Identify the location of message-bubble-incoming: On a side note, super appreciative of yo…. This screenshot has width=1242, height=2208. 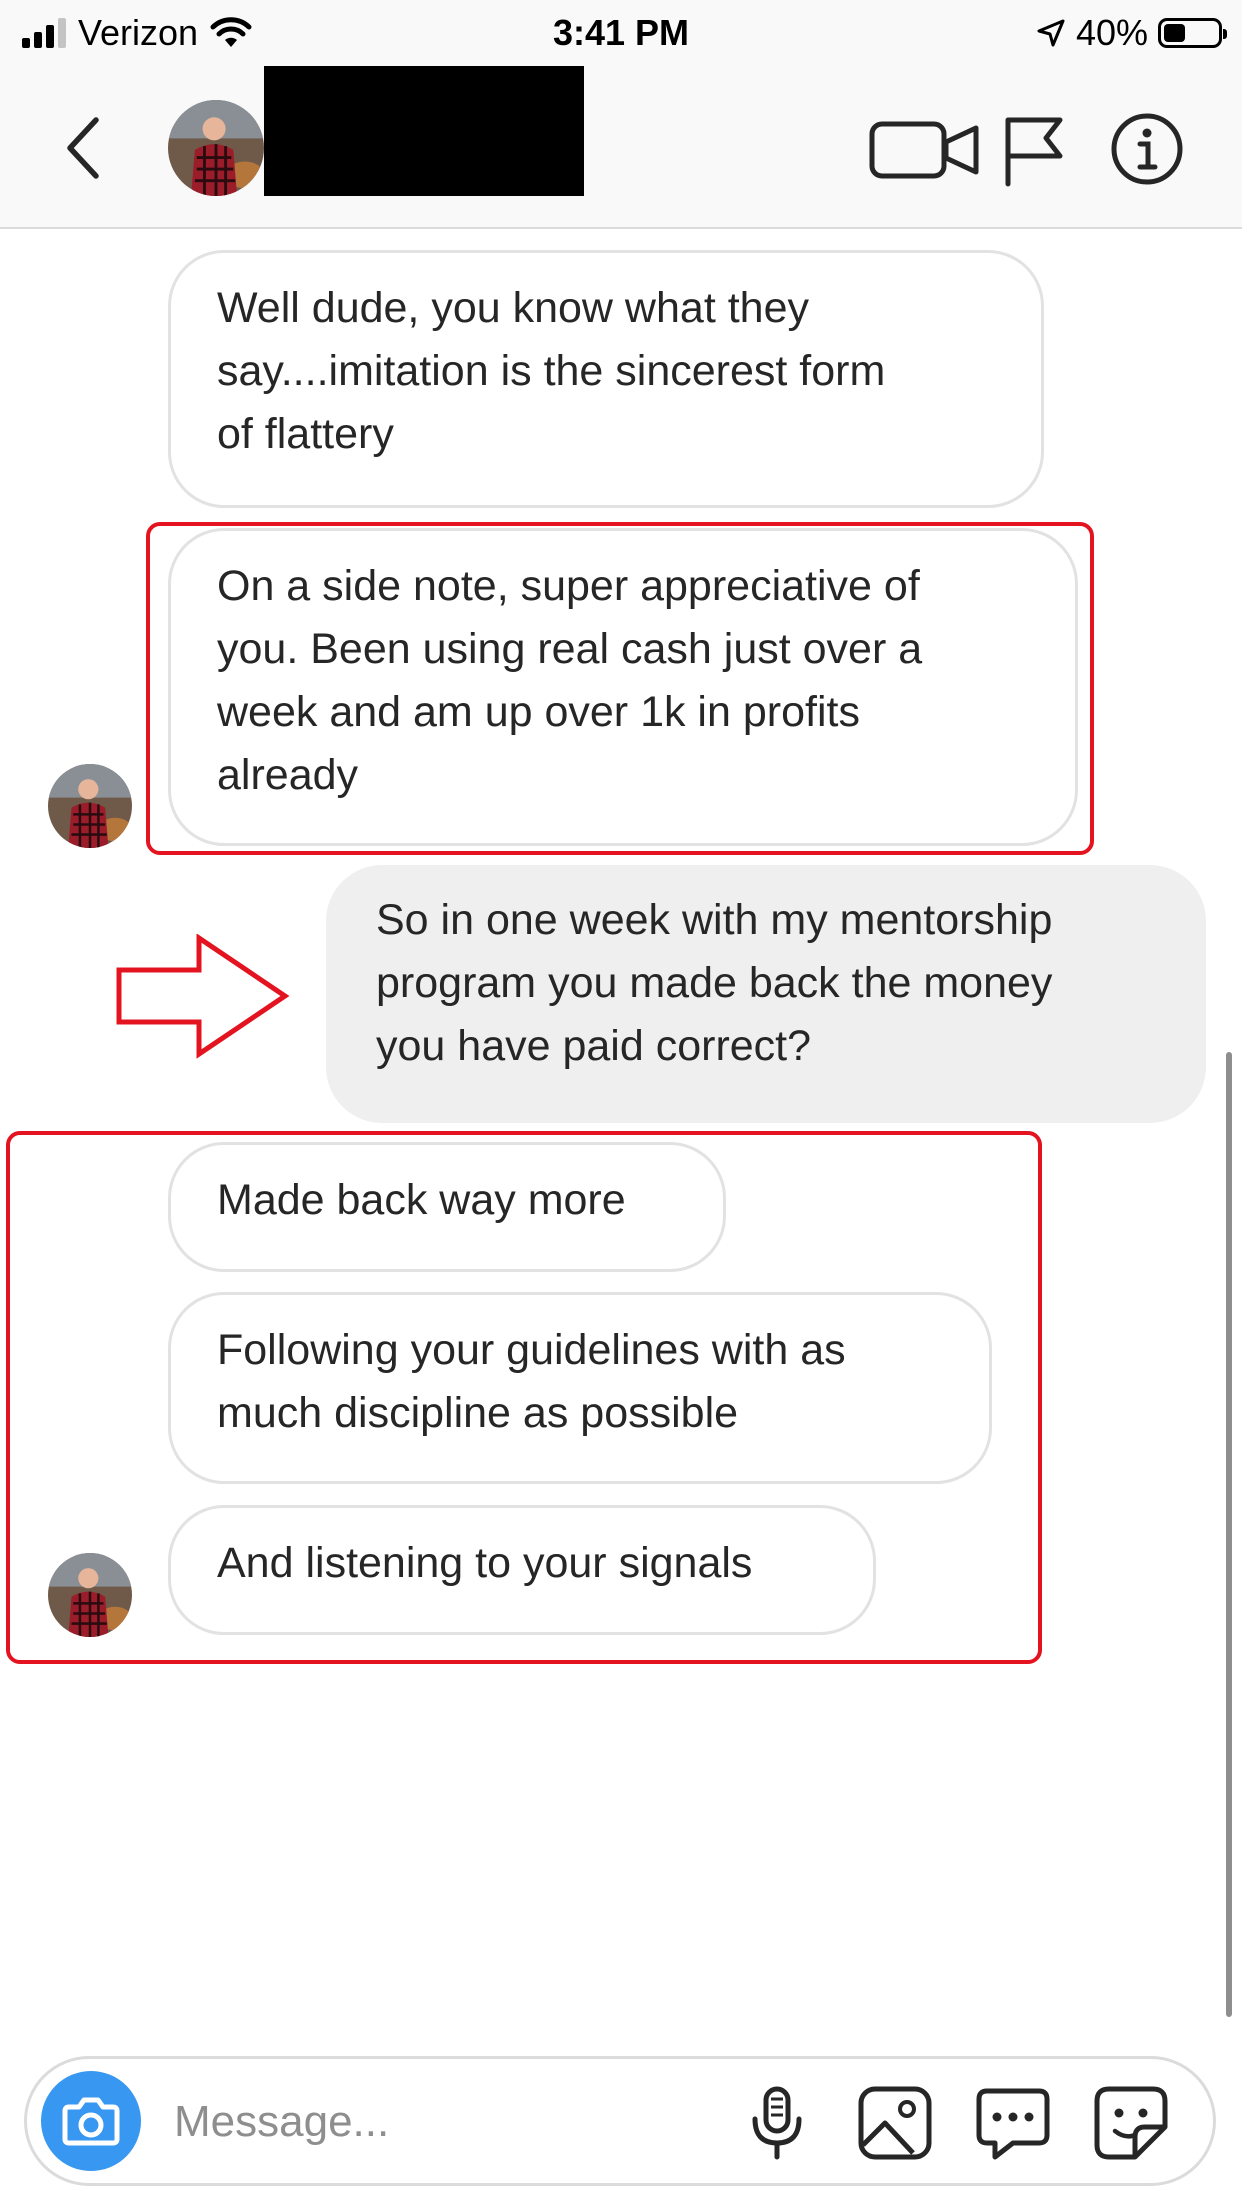
(623, 687).